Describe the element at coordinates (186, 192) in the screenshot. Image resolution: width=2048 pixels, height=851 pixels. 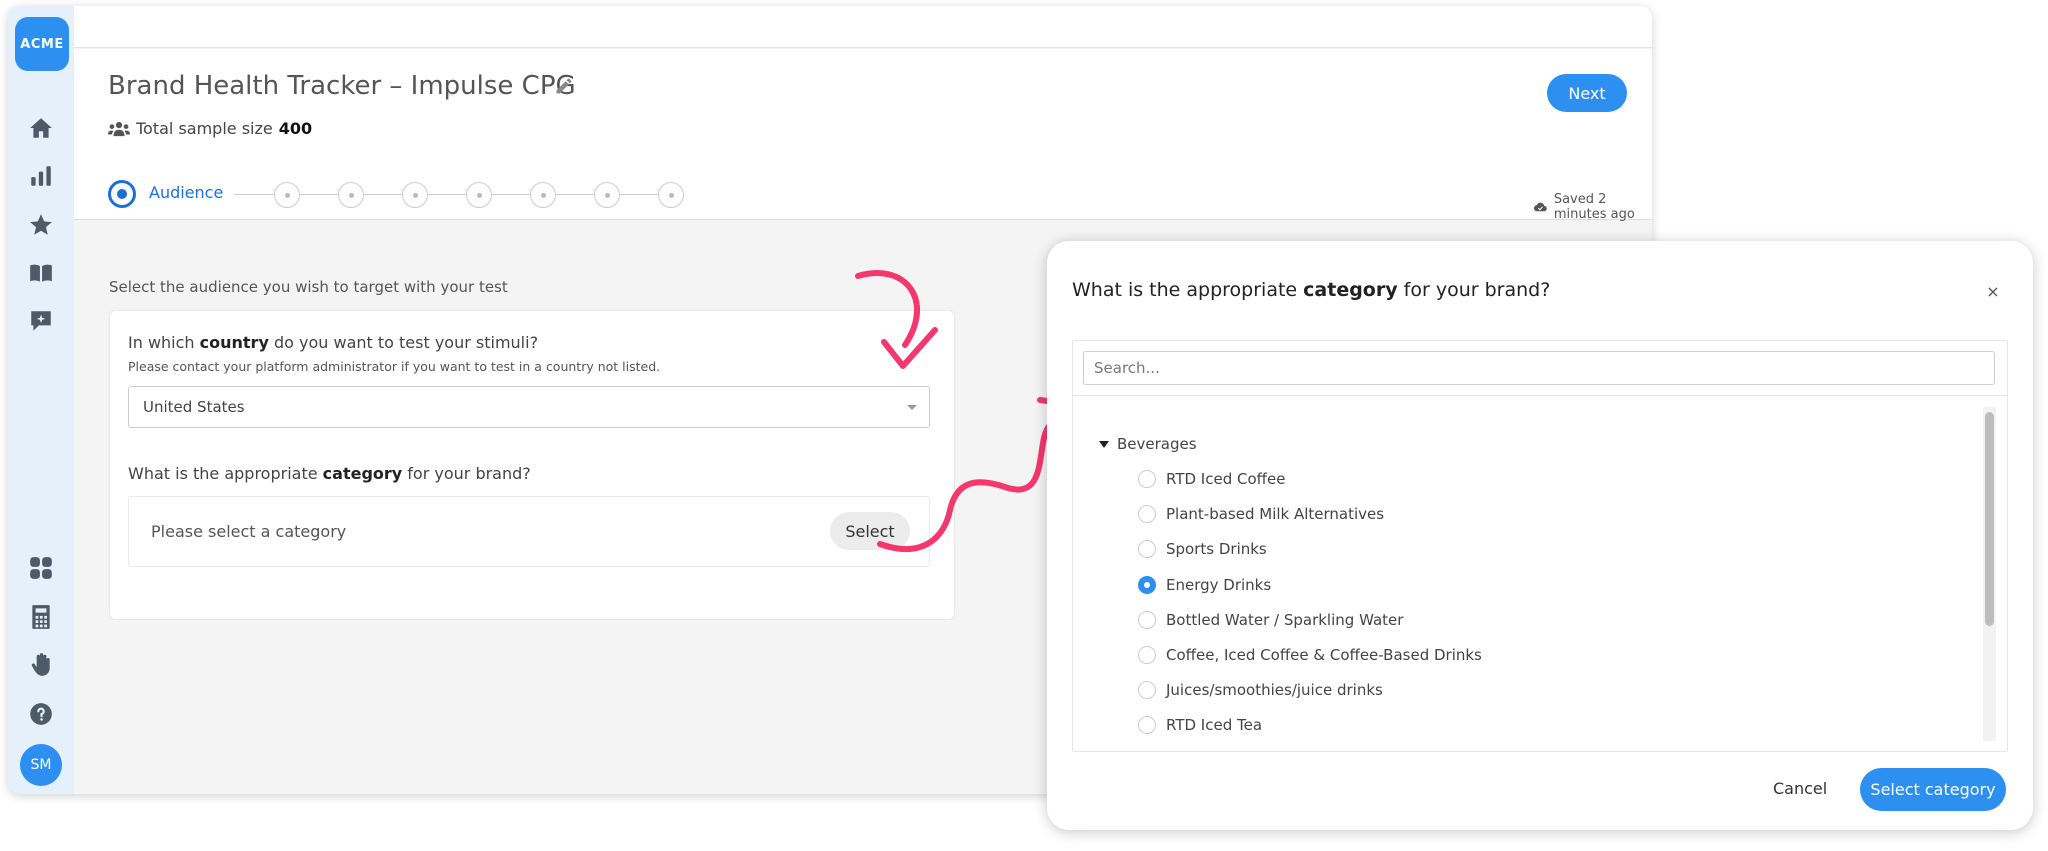
I see `step-audience-label: Audience` at that location.